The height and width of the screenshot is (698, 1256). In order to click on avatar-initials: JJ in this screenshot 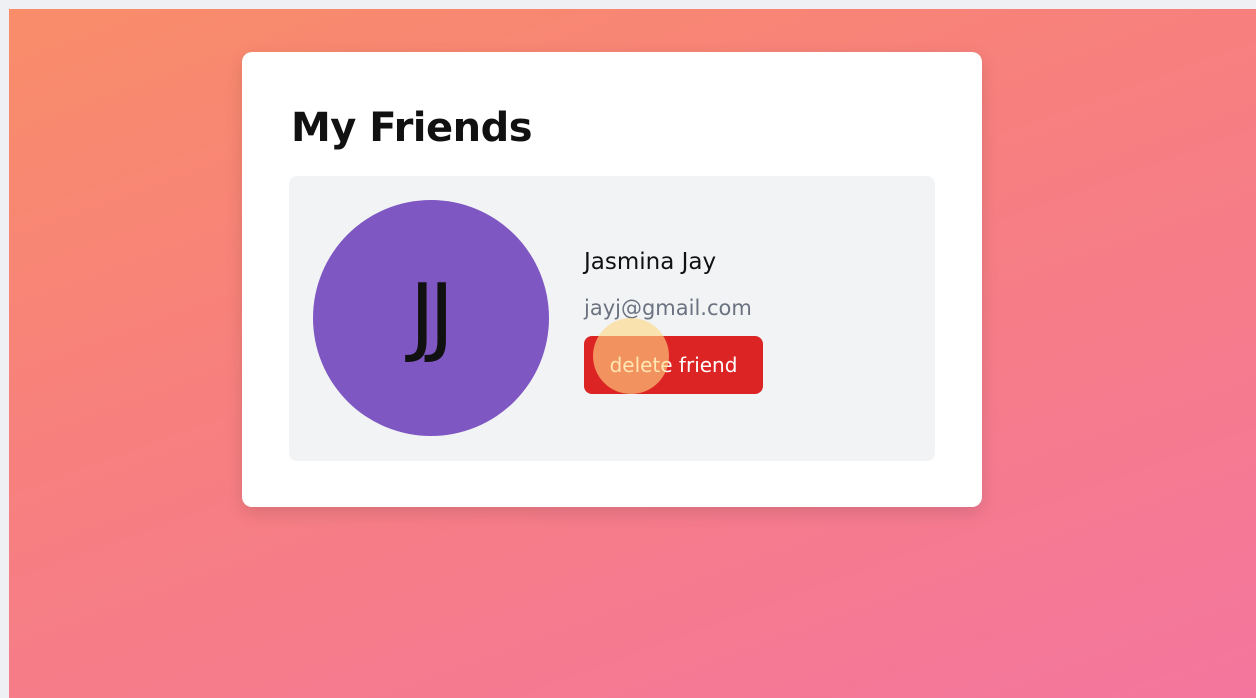, I will do `click(432, 316)`.